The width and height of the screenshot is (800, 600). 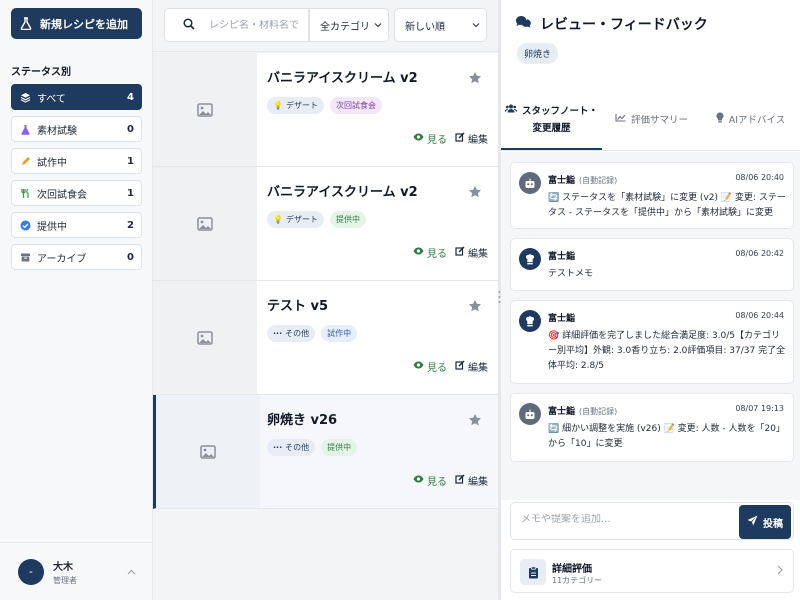 I want to click on archive-icon, so click(x=25, y=257).